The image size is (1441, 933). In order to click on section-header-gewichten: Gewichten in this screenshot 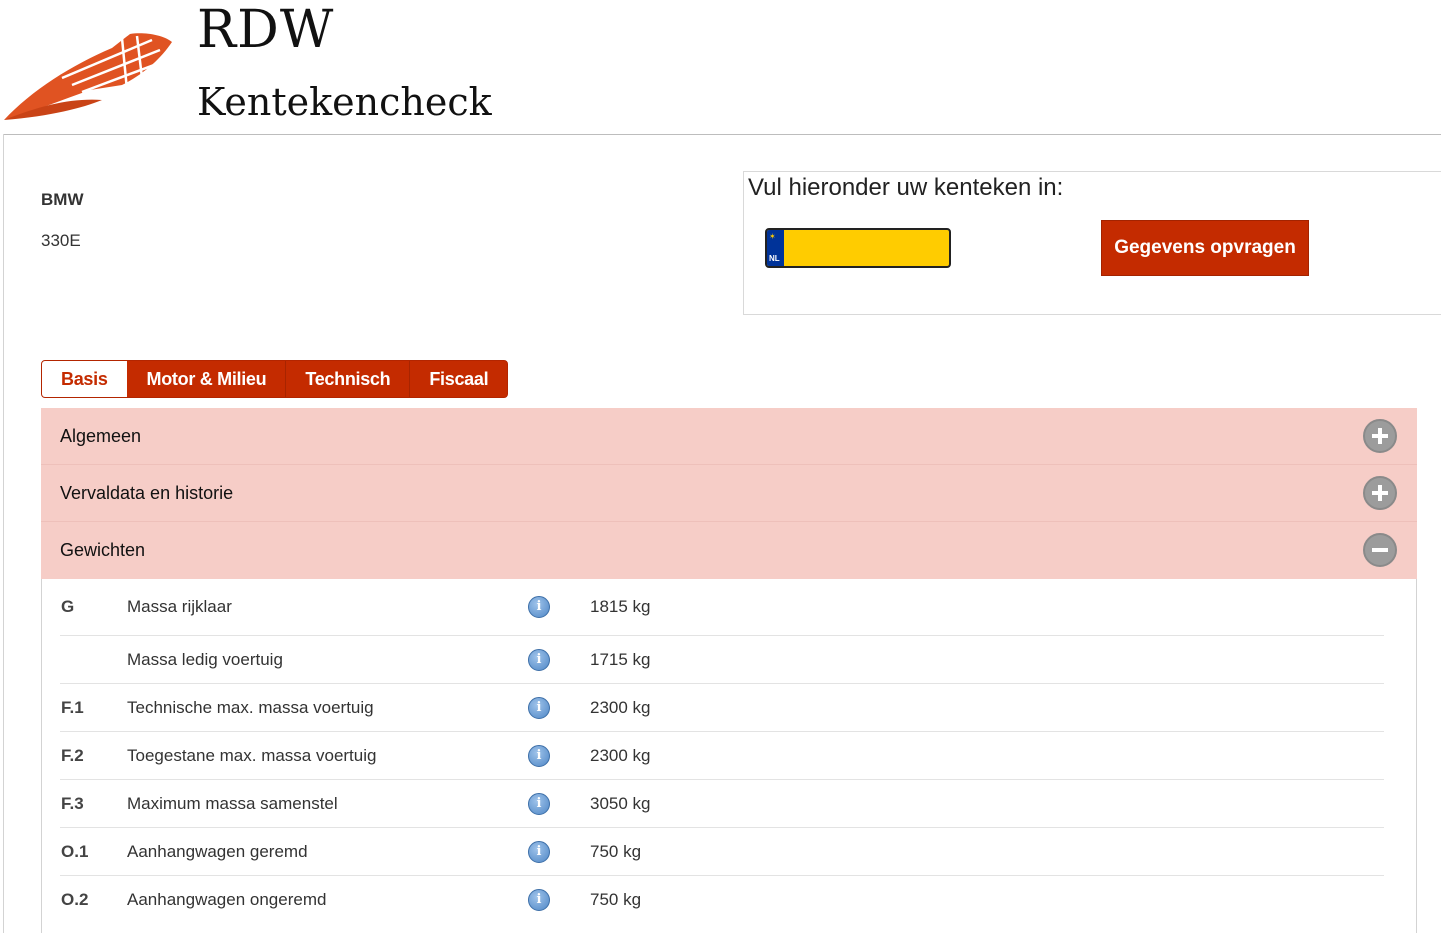, I will do `click(729, 550)`.